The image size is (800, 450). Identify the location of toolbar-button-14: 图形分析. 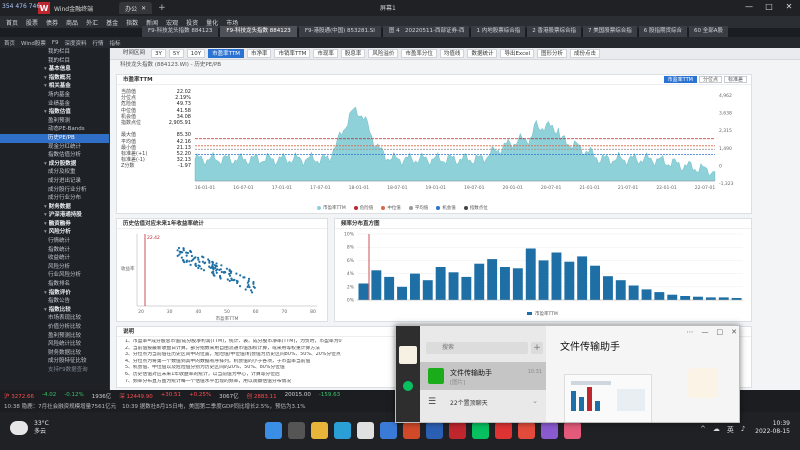
(552, 53).